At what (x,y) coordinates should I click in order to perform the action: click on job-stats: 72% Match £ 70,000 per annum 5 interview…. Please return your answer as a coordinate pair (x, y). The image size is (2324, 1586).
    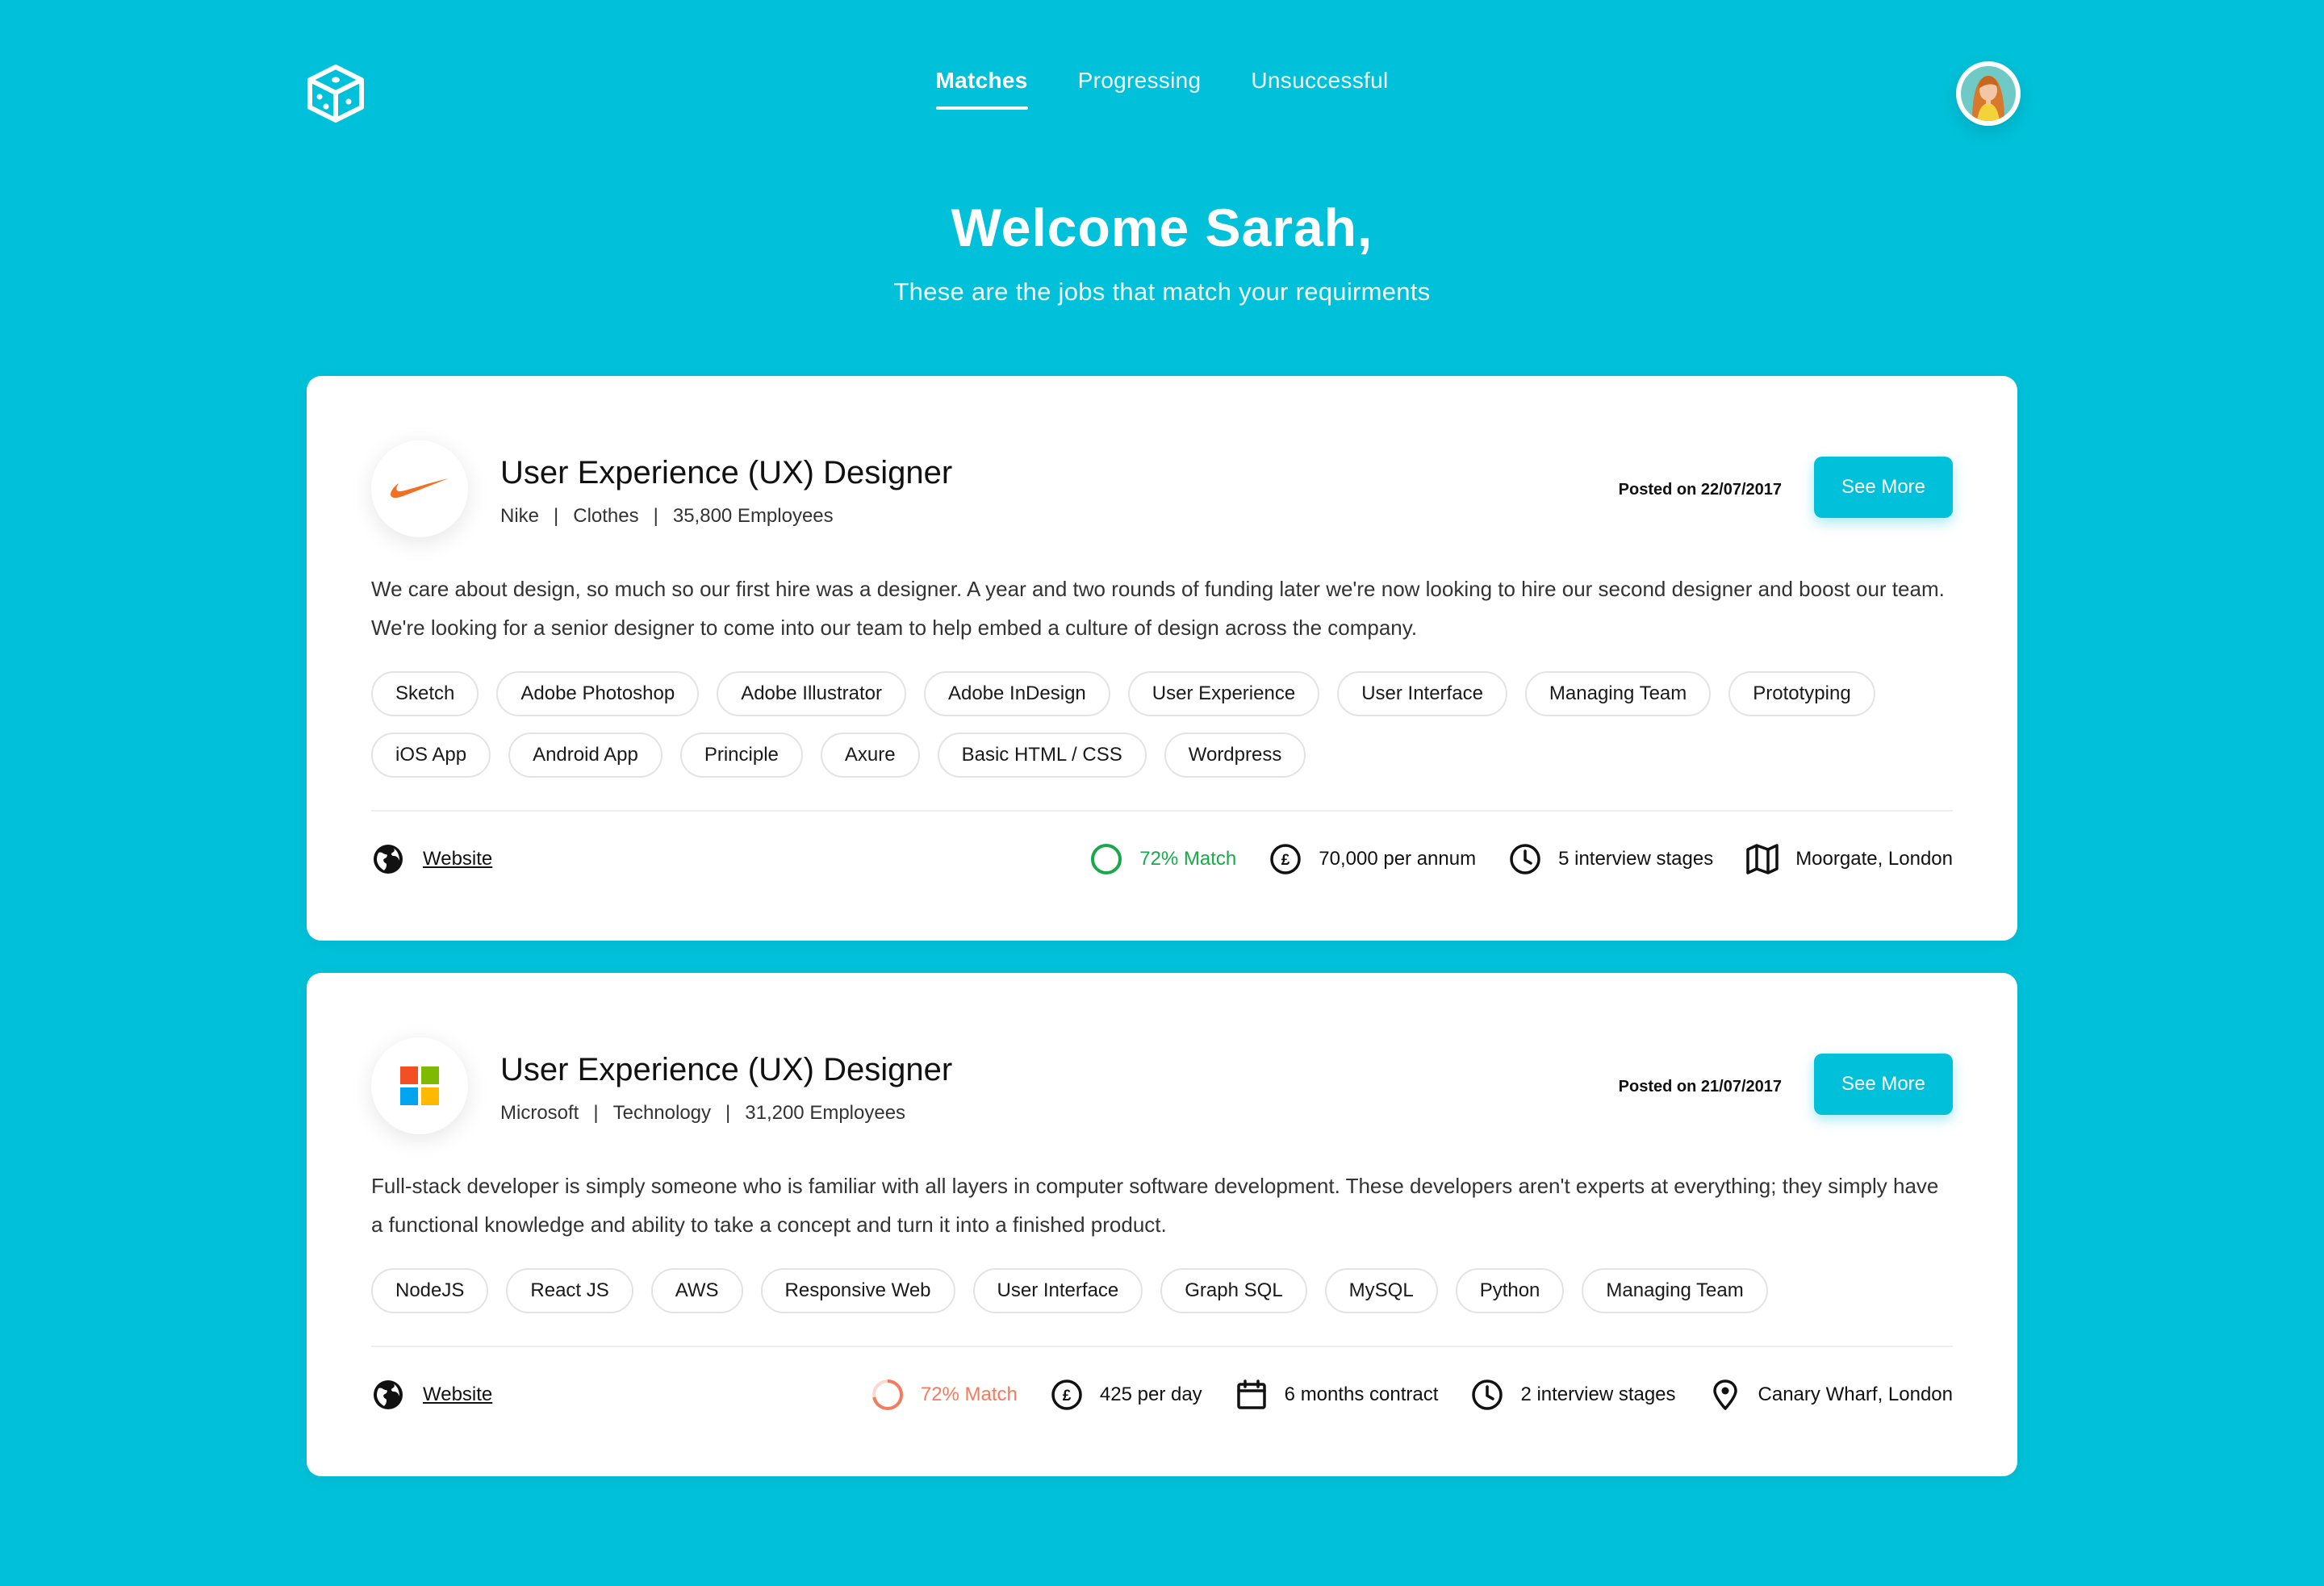
    Looking at the image, I should click on (1521, 859).